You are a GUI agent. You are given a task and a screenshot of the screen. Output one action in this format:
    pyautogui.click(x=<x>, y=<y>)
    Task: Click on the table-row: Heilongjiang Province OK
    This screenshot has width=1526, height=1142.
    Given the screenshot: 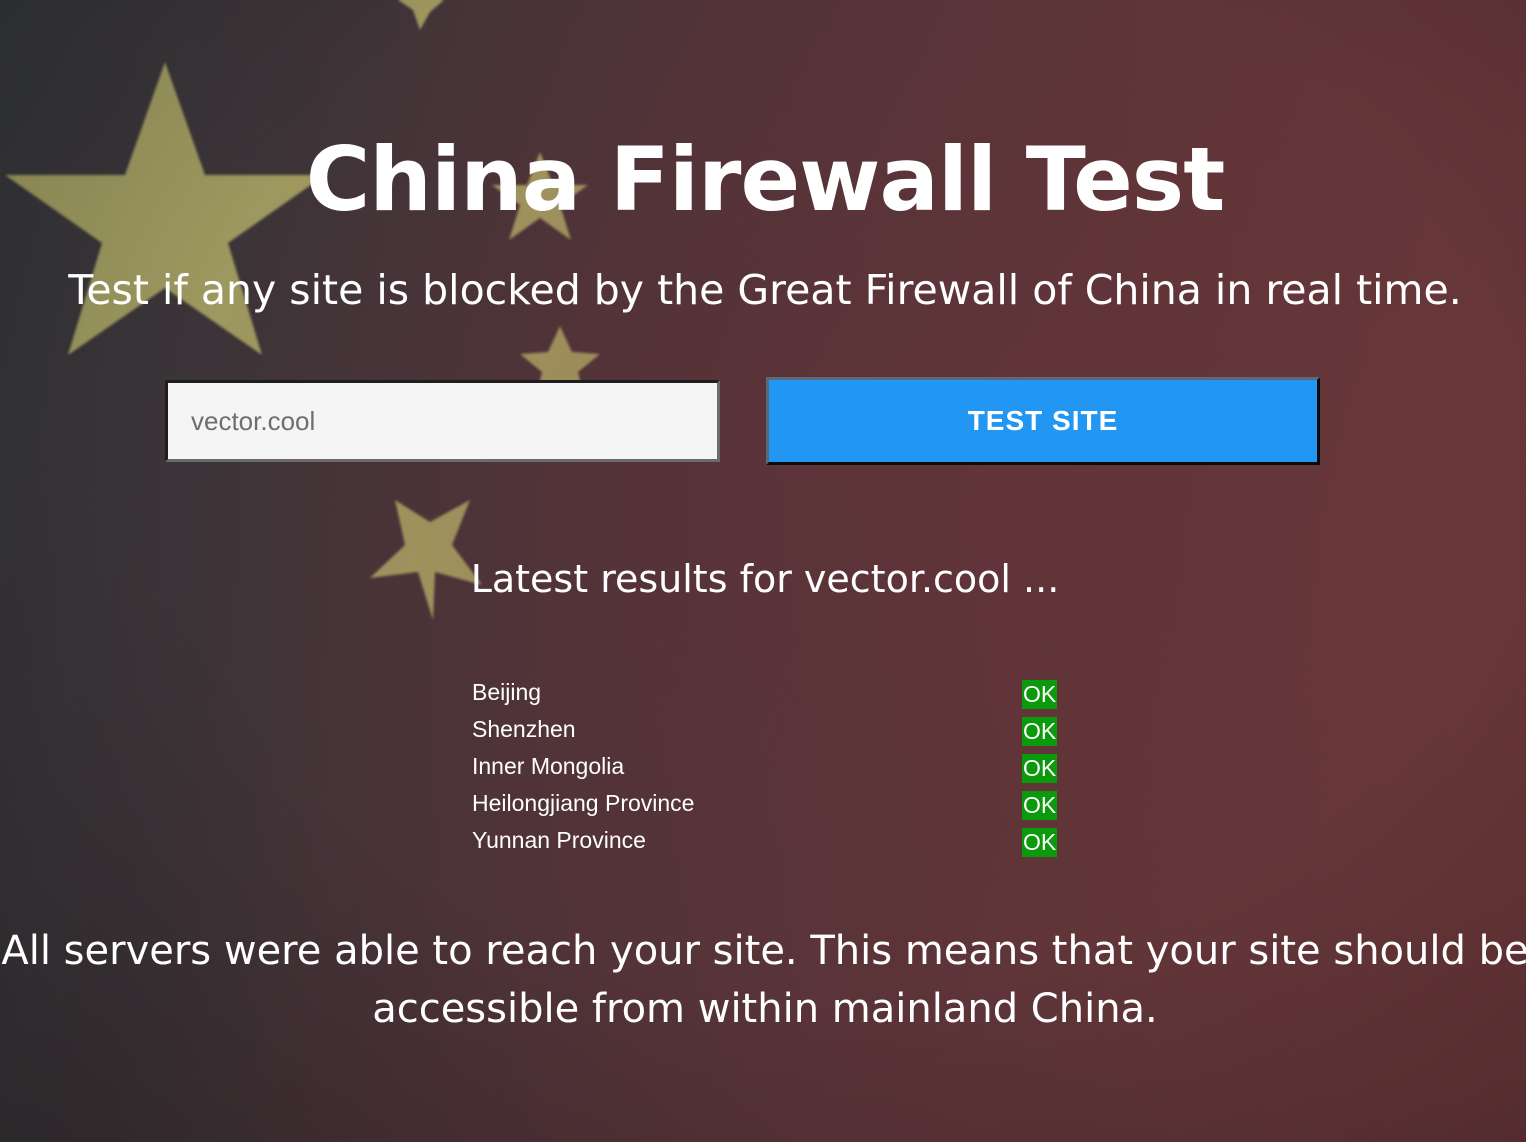 What is the action you would take?
    pyautogui.click(x=772, y=805)
    